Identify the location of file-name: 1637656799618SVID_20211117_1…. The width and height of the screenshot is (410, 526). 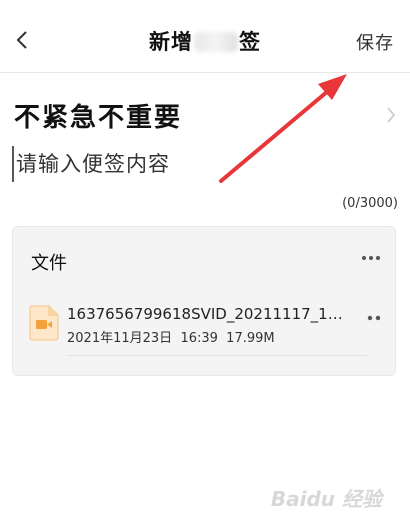
(205, 314).